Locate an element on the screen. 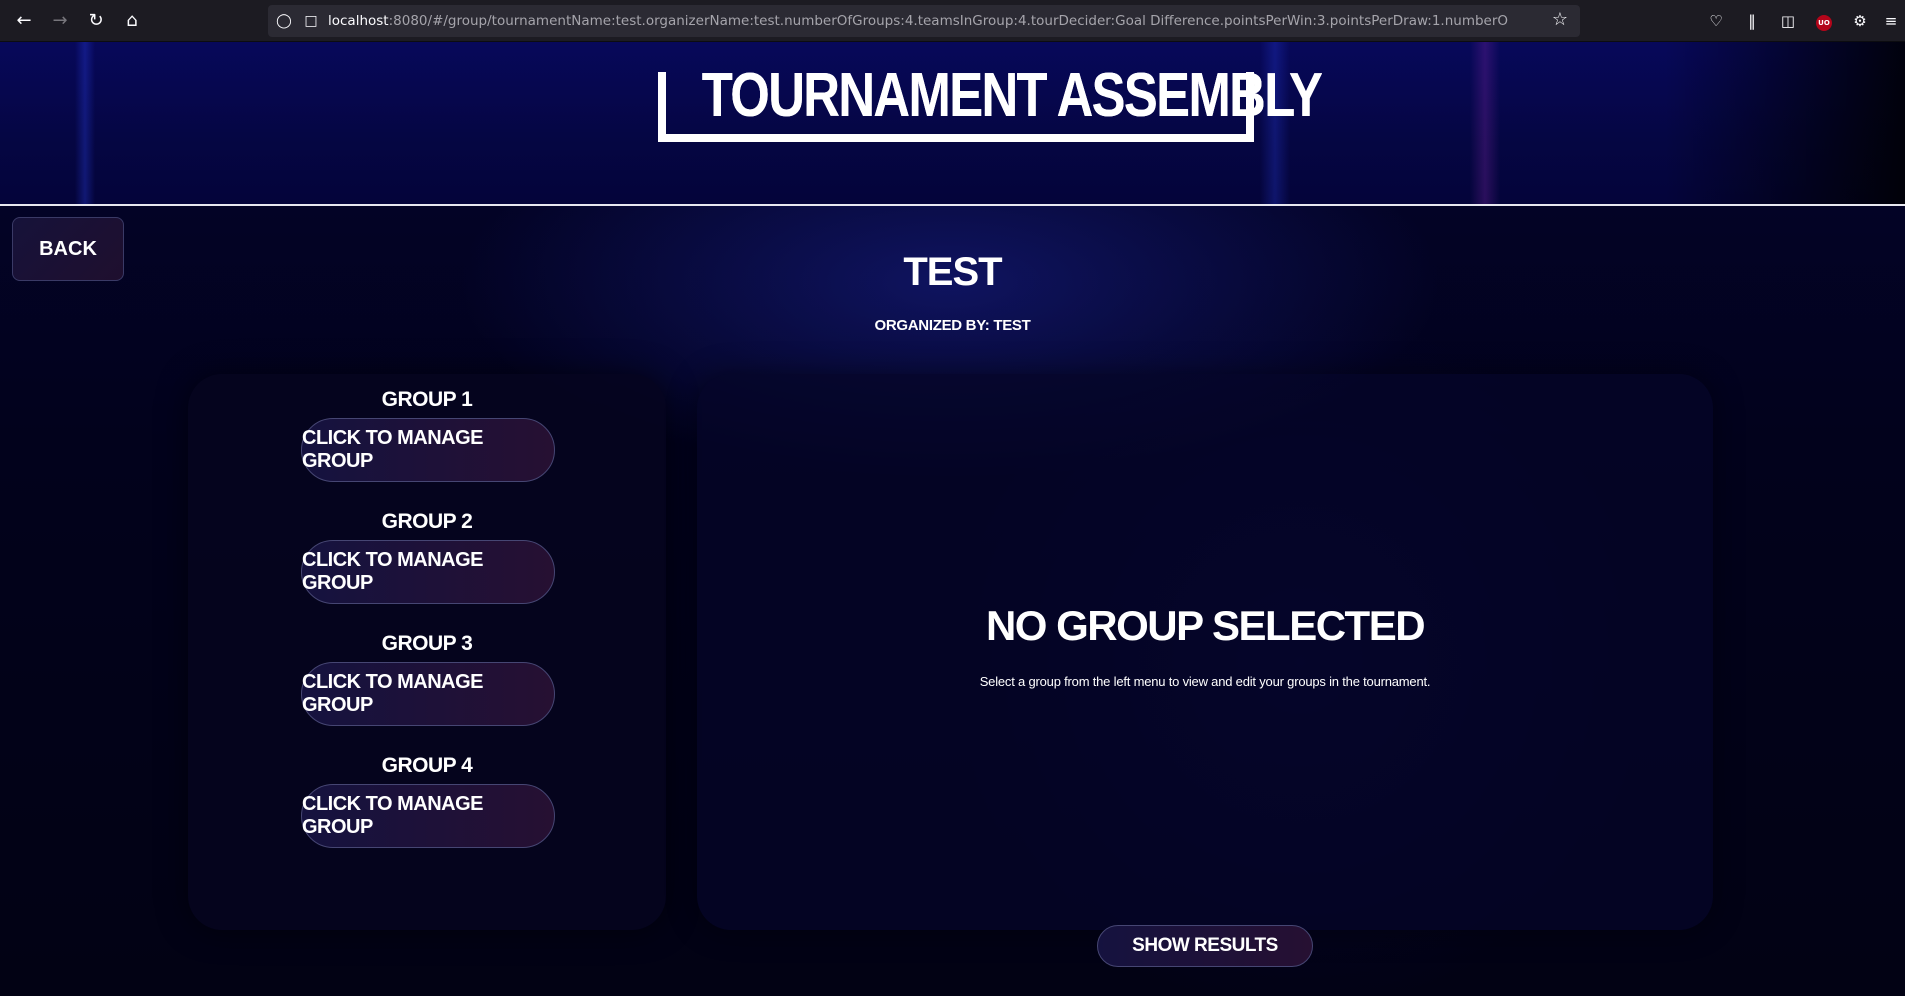 This screenshot has width=1905, height=996. library-icon: ‖ is located at coordinates (1752, 21).